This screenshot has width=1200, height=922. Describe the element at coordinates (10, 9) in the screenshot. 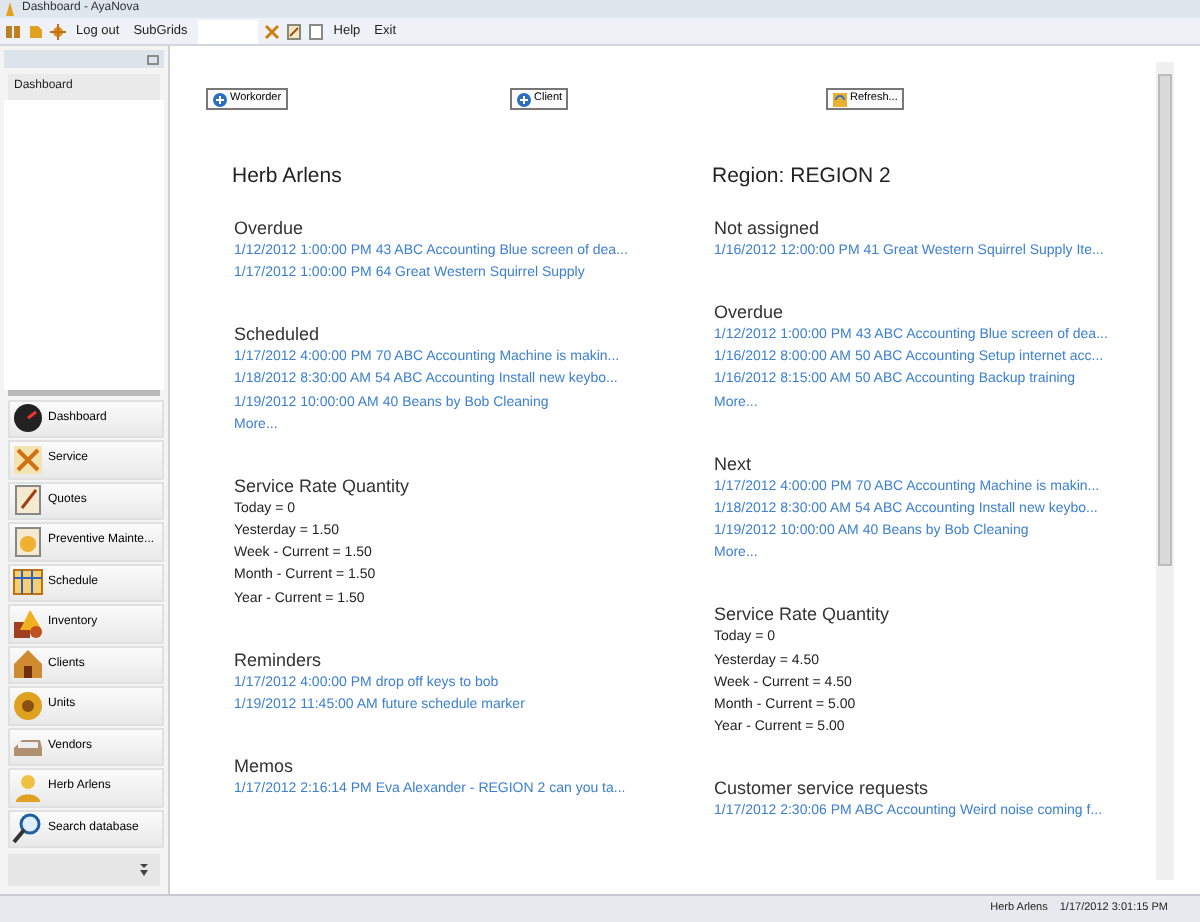

I see `app-icon` at that location.